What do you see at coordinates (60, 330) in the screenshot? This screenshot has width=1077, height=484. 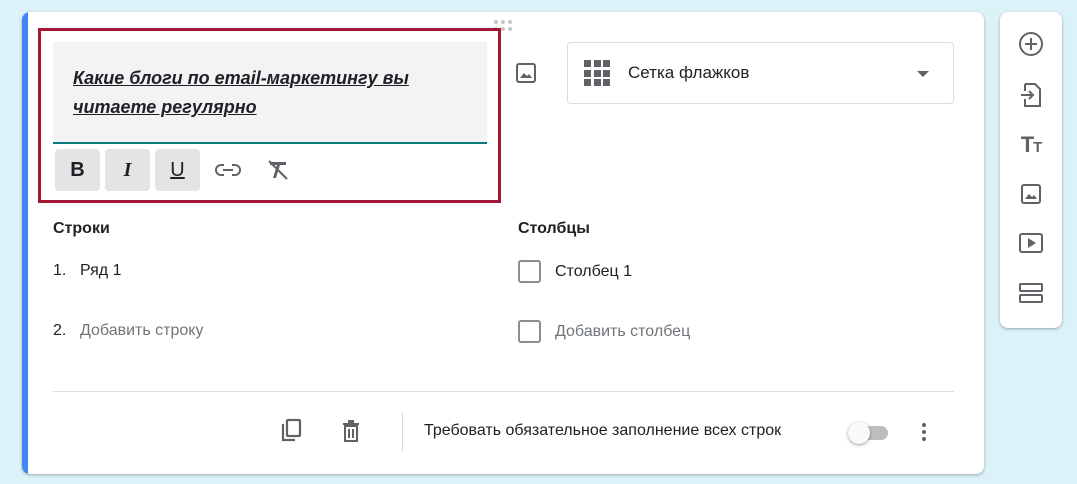 I see `row-number: 2.` at bounding box center [60, 330].